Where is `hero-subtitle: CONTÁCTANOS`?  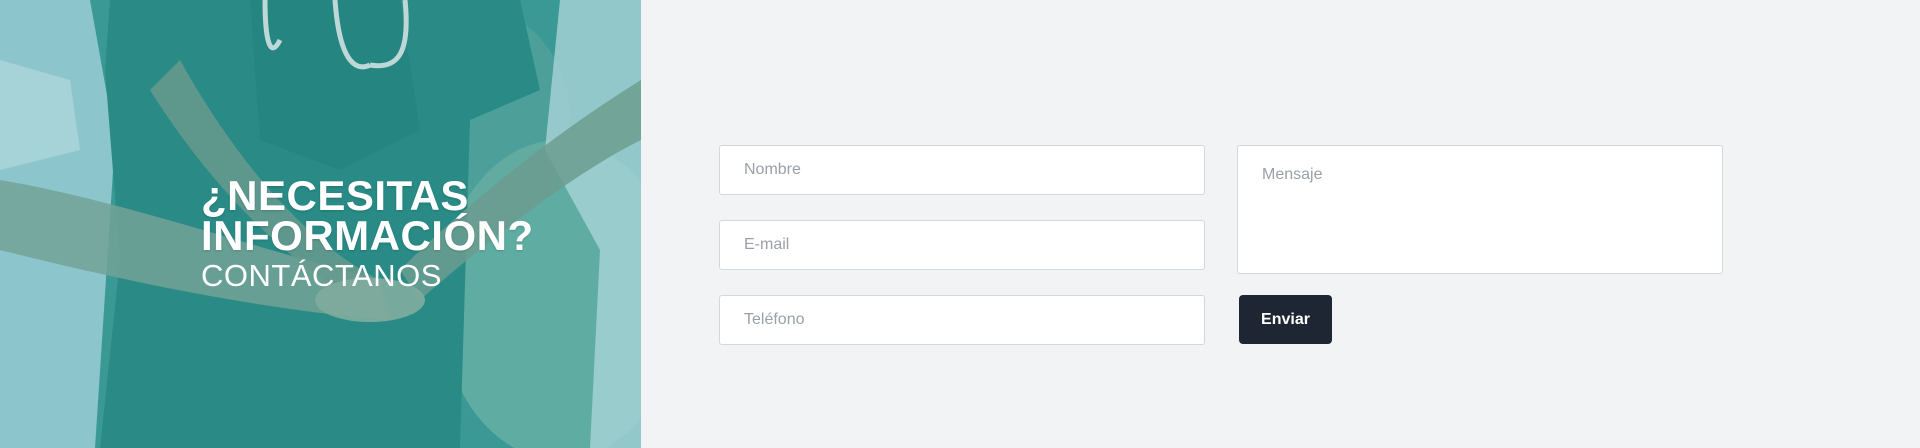
hero-subtitle: CONTÁCTANOS is located at coordinates (321, 275).